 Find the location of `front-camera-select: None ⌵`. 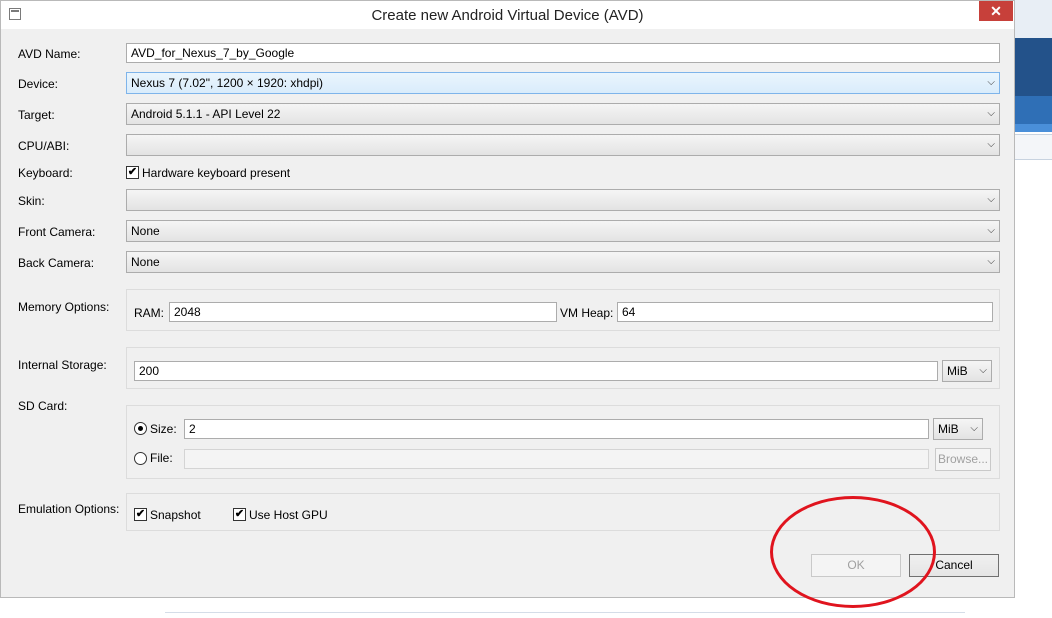

front-camera-select: None ⌵ is located at coordinates (563, 231).